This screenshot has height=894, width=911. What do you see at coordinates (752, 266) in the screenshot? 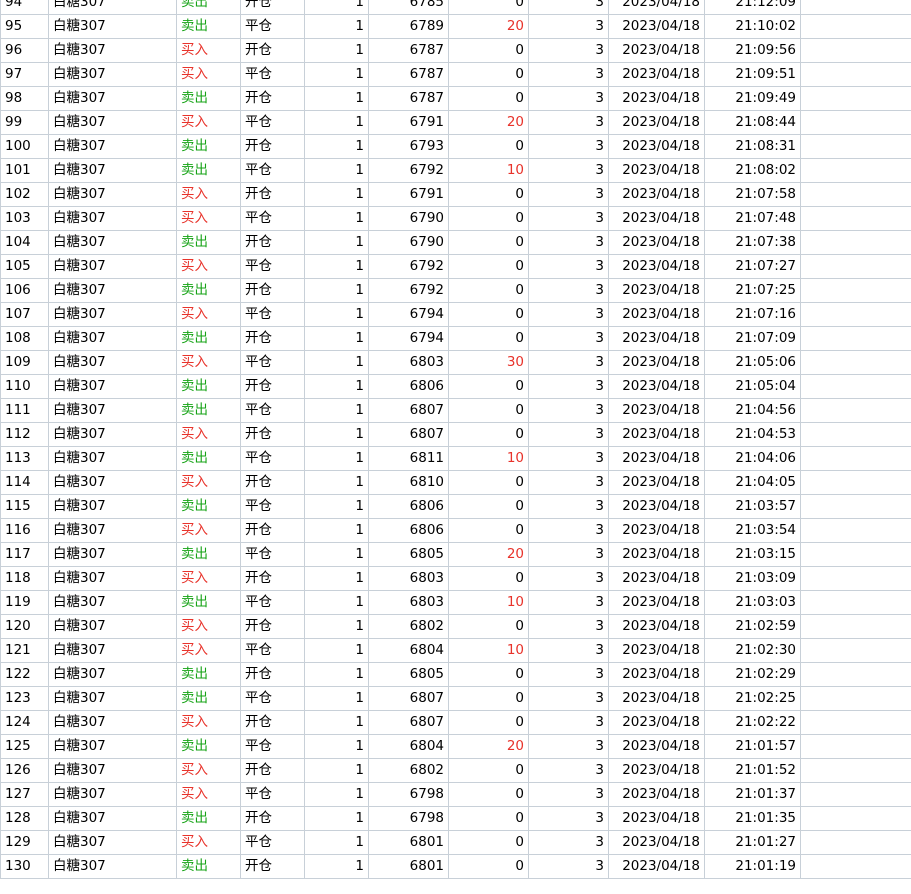
I see `time-cell: 21:07:27` at bounding box center [752, 266].